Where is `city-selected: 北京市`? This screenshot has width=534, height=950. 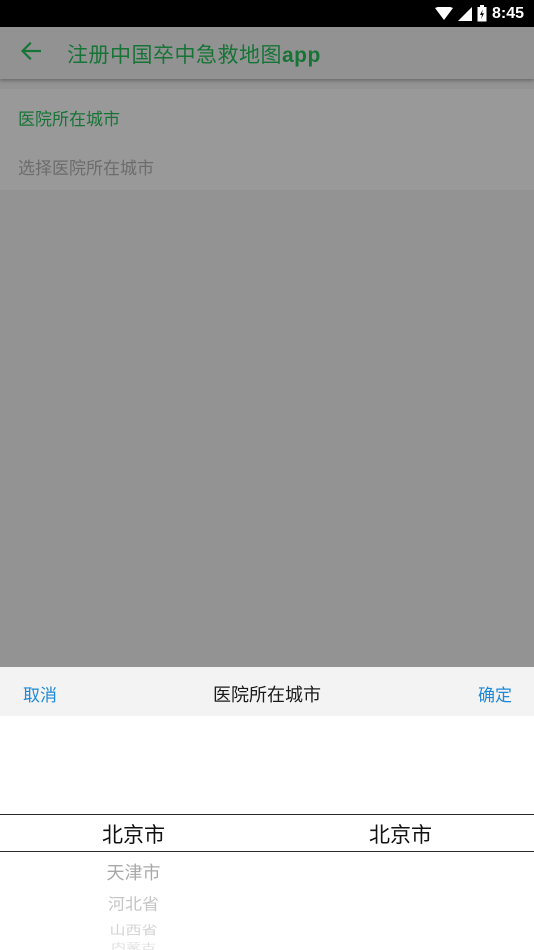 city-selected: 北京市 is located at coordinates (400, 834).